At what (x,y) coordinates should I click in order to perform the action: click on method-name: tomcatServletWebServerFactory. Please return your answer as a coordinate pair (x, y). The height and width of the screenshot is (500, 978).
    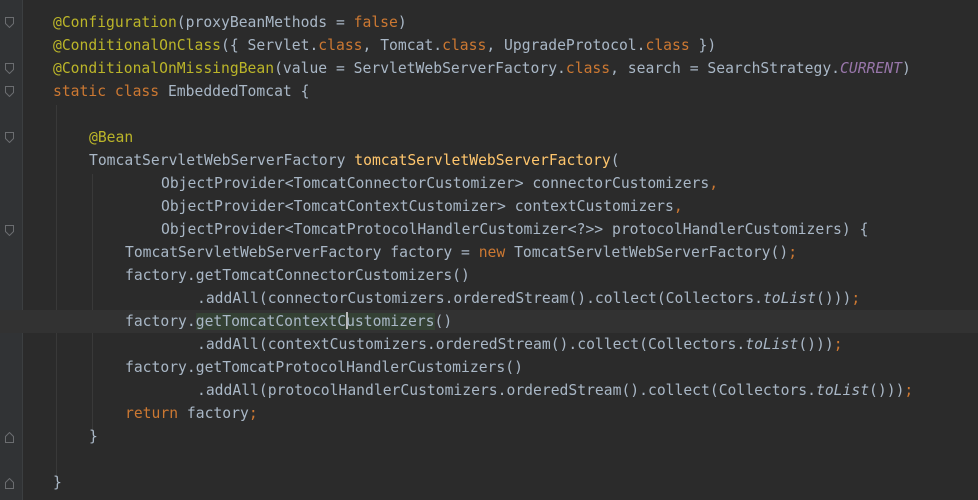
    Looking at the image, I should click on (482, 160).